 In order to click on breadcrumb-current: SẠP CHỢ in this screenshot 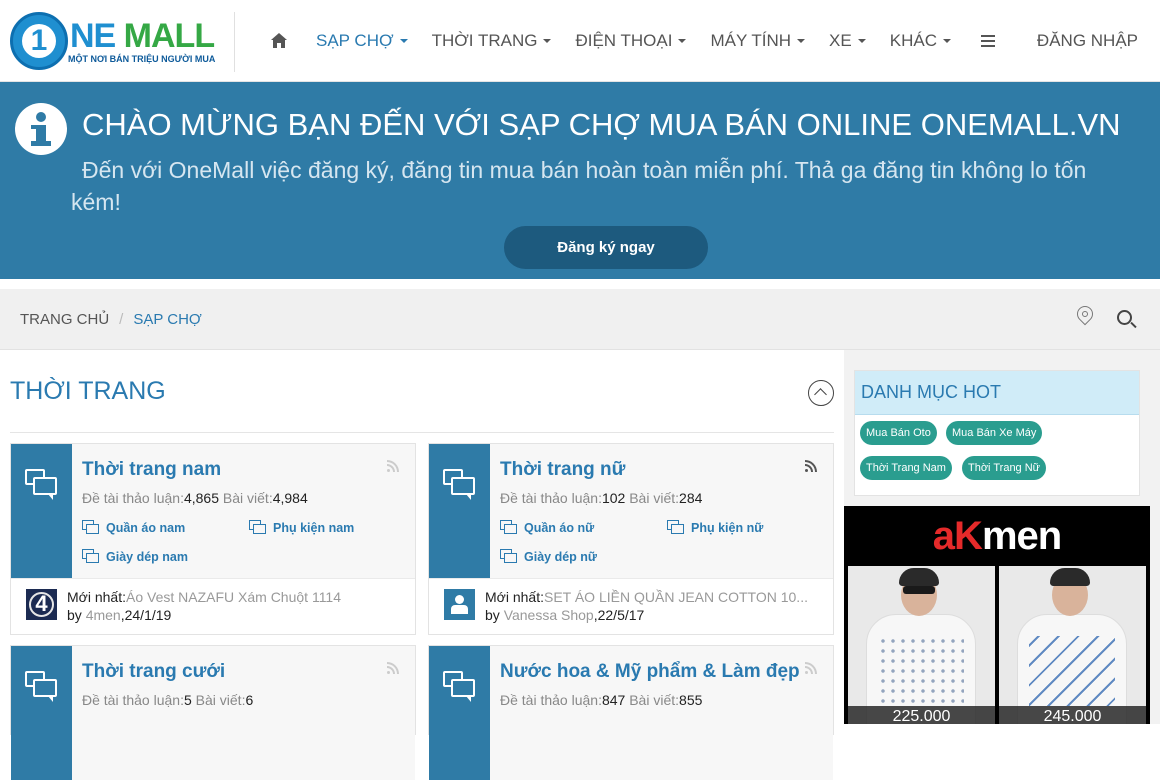, I will do `click(167, 319)`.